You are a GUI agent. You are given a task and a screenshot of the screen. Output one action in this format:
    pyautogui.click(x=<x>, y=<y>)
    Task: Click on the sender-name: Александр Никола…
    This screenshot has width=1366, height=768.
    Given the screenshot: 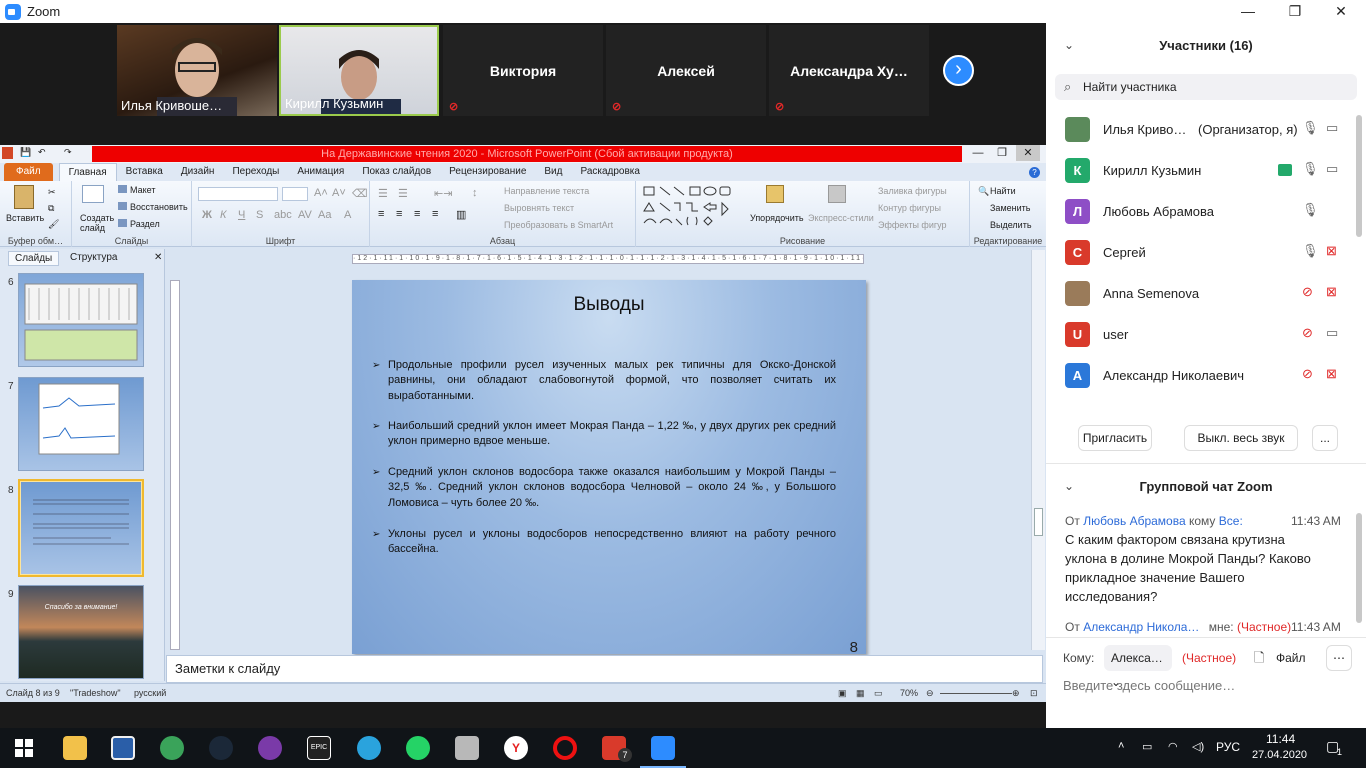 What is the action you would take?
    pyautogui.click(x=1141, y=627)
    